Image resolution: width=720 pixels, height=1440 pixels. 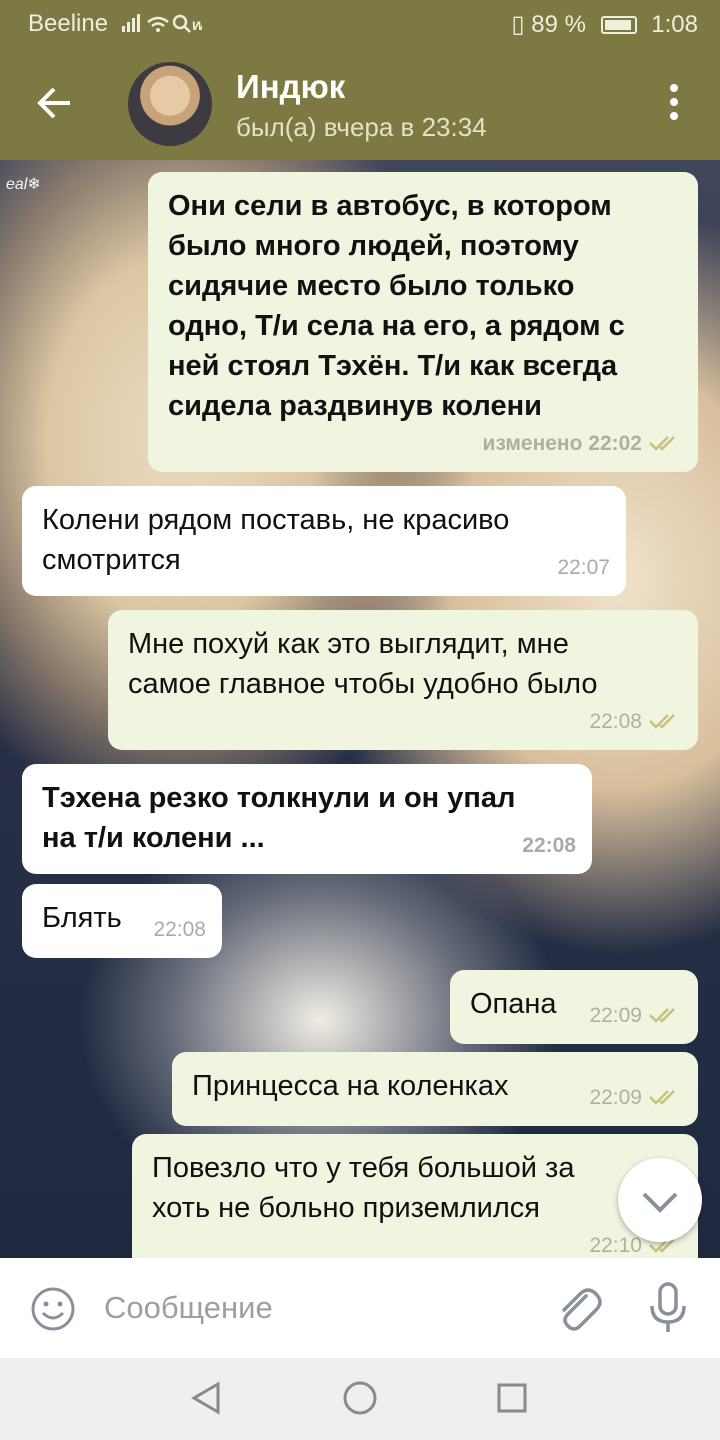 What do you see at coordinates (583, 567) in the screenshot?
I see `message-meta: 22:07` at bounding box center [583, 567].